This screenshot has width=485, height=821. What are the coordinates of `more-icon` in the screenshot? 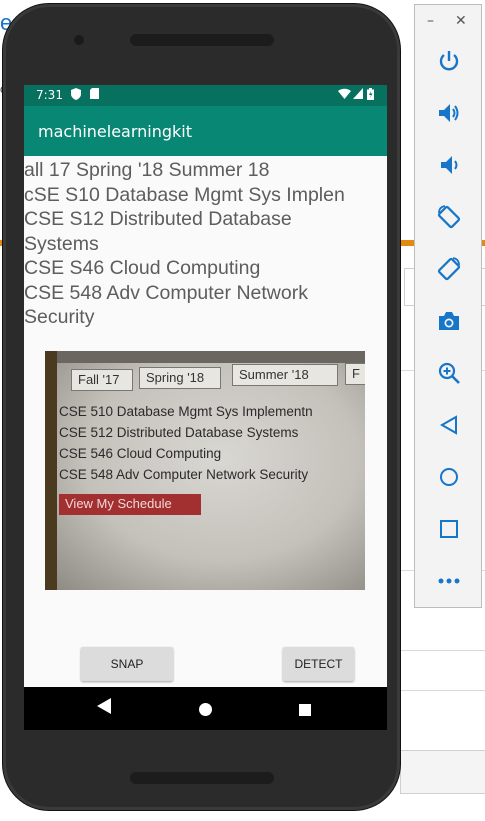 It's located at (449, 581).